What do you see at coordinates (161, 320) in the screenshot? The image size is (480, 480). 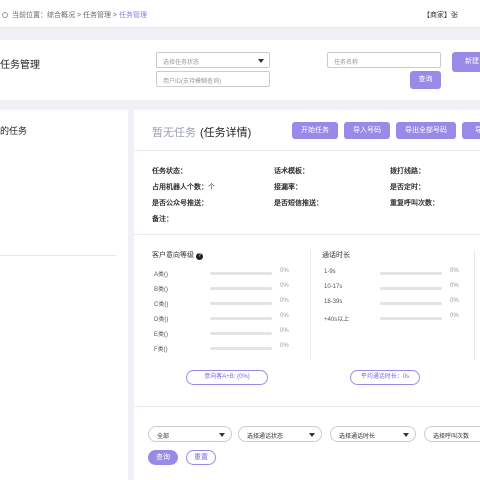 I see `intent-level-row-label: D类()` at bounding box center [161, 320].